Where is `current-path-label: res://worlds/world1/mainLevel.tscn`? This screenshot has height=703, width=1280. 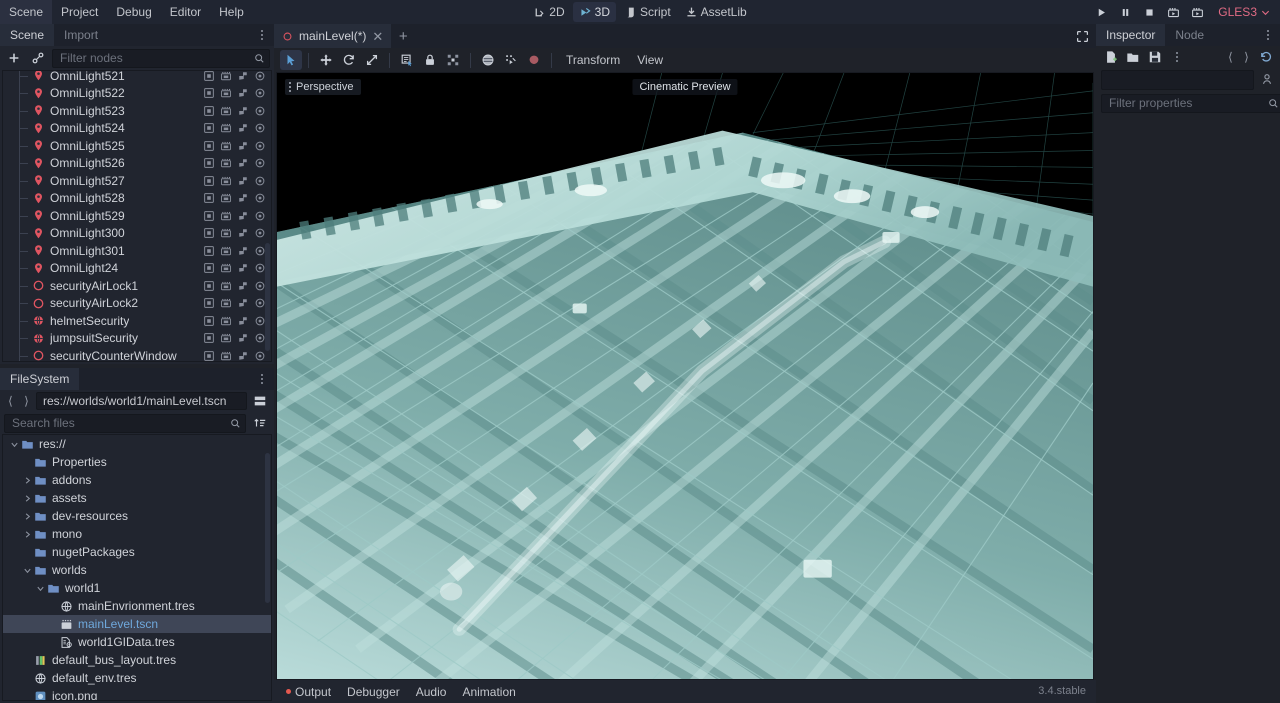
current-path-label: res://worlds/world1/mainLevel.tscn is located at coordinates (141, 401).